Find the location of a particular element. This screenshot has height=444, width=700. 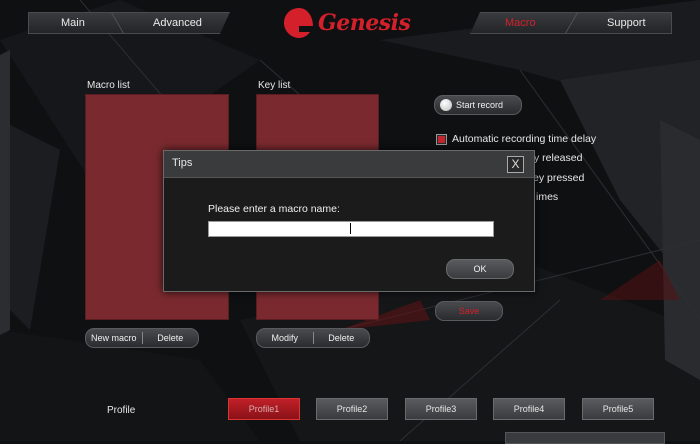

option-times-label: imes is located at coordinates (547, 197).